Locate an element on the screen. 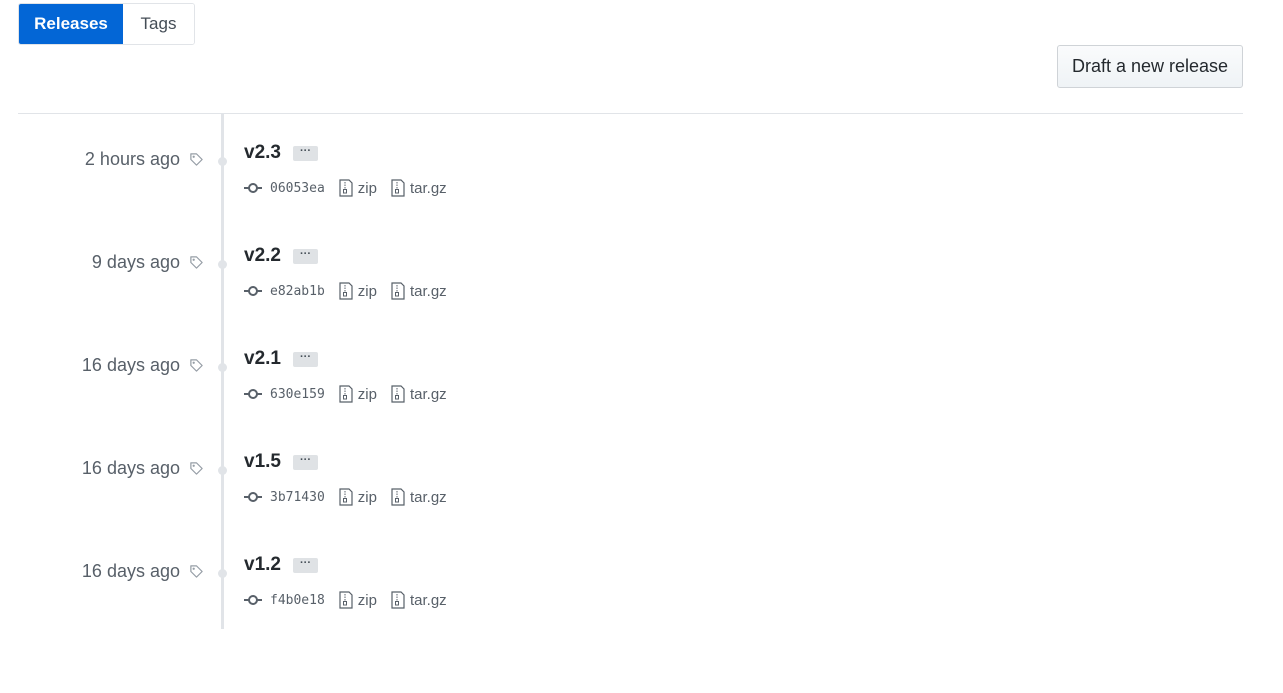  release-item: 16 days ago v1.2 ··· f4b0e18 zip tar.gz is located at coordinates (641, 595).